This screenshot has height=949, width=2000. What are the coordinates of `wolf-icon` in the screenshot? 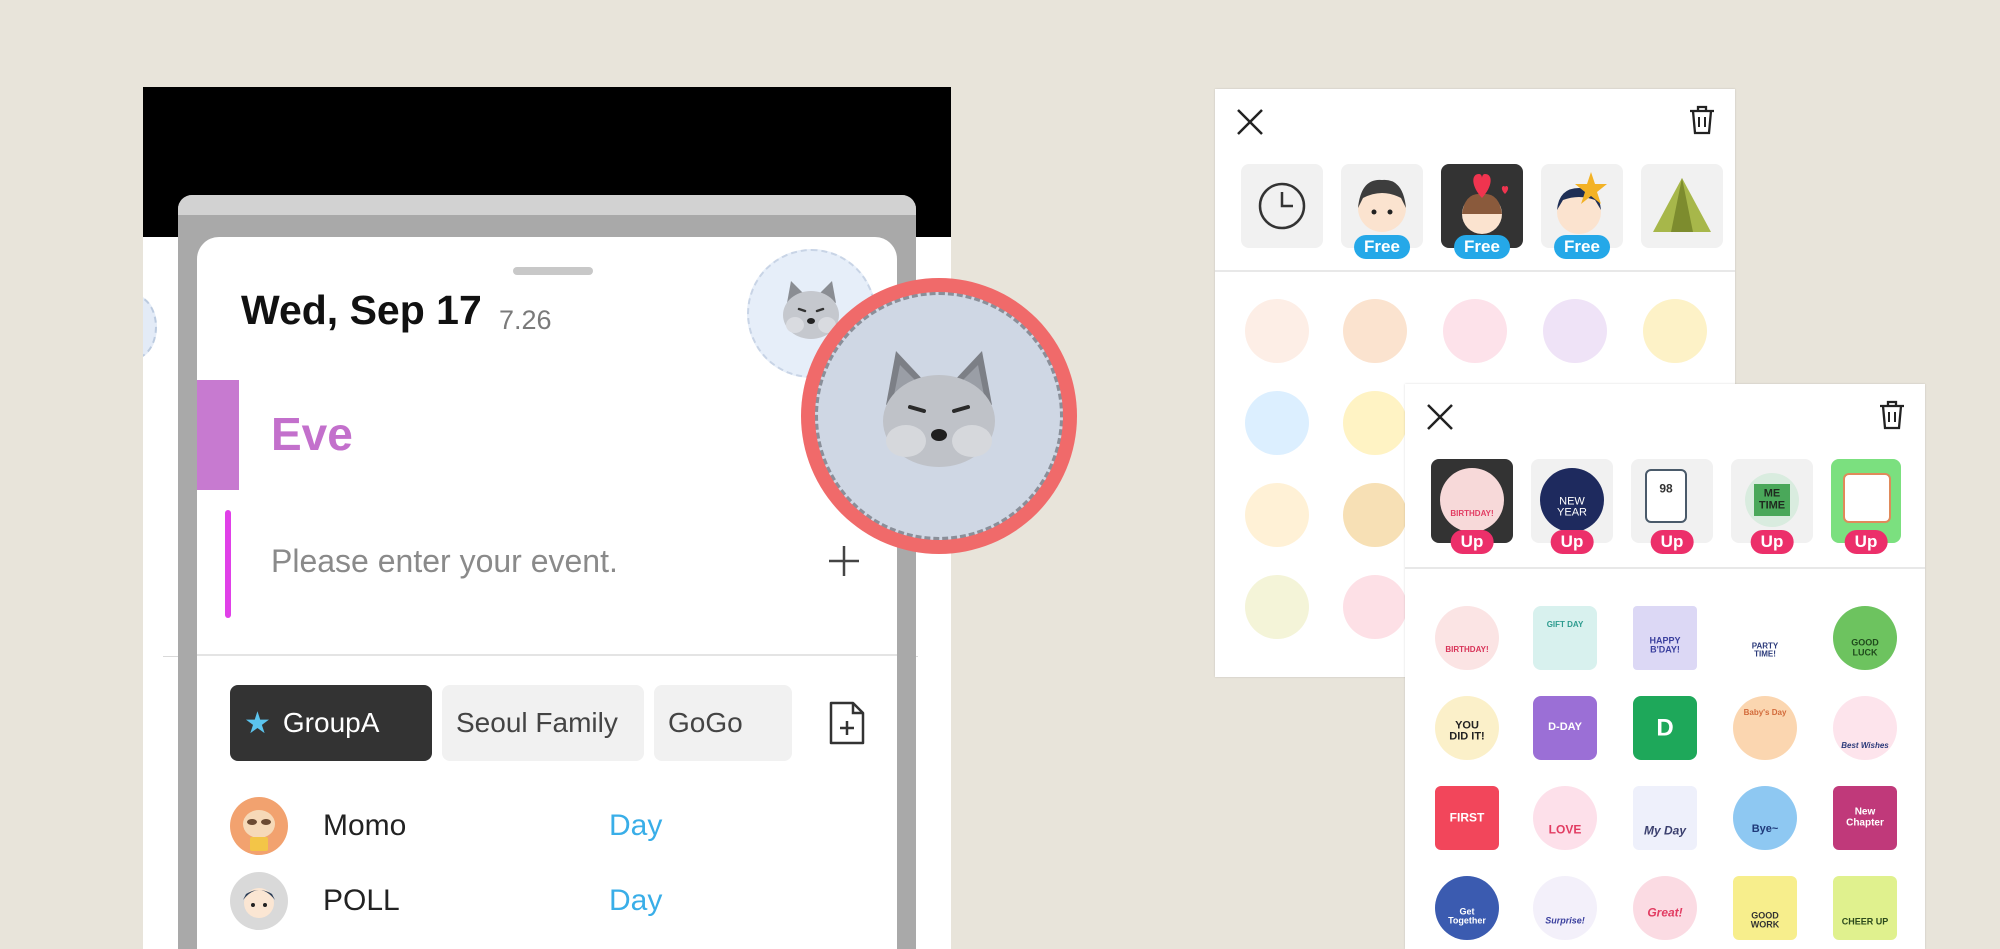 It's located at (939, 409).